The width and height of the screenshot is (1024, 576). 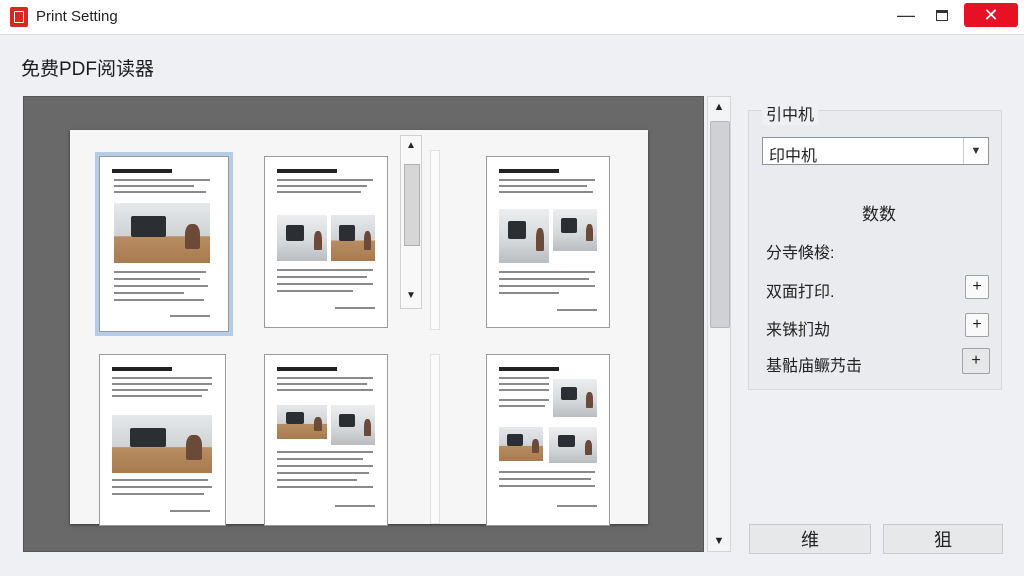 What do you see at coordinates (906, 14) in the screenshot?
I see `minimize-icon: —` at bounding box center [906, 14].